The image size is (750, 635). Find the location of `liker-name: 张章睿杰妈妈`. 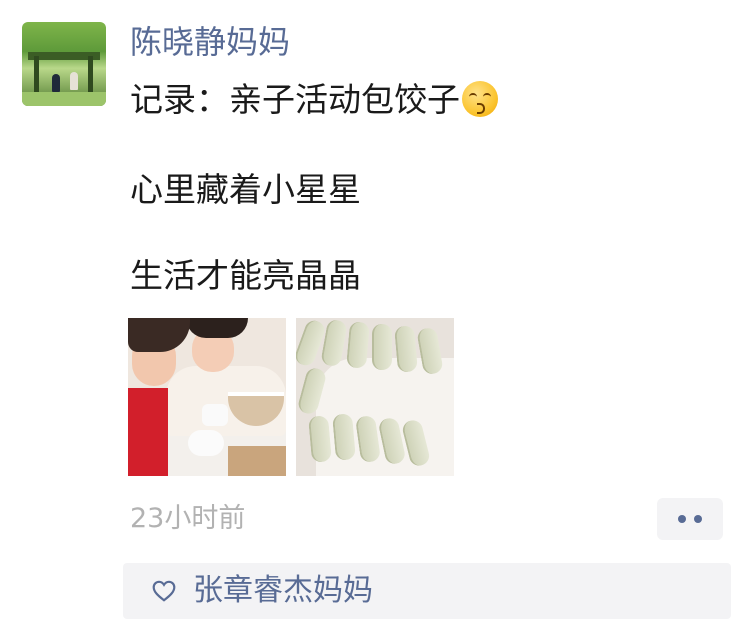

liker-name: 张章睿杰妈妈 is located at coordinates (283, 591).